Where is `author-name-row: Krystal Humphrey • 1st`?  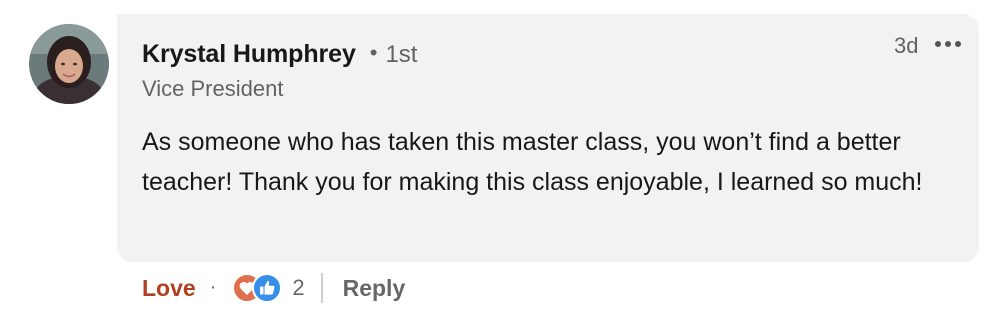
author-name-row: Krystal Humphrey • 1st is located at coordinates (279, 54).